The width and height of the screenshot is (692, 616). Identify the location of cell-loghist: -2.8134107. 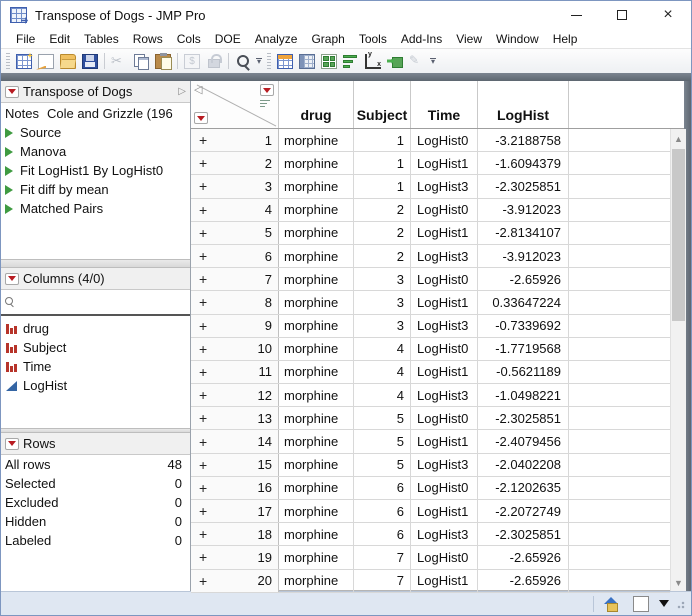
(523, 232).